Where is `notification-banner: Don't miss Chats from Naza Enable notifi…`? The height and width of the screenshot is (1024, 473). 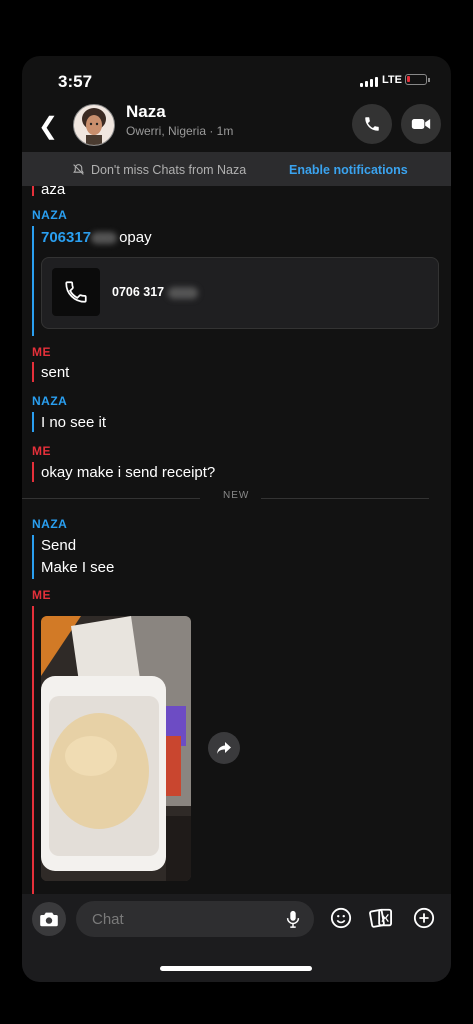 notification-banner: Don't miss Chats from Naza Enable notifi… is located at coordinates (236, 169).